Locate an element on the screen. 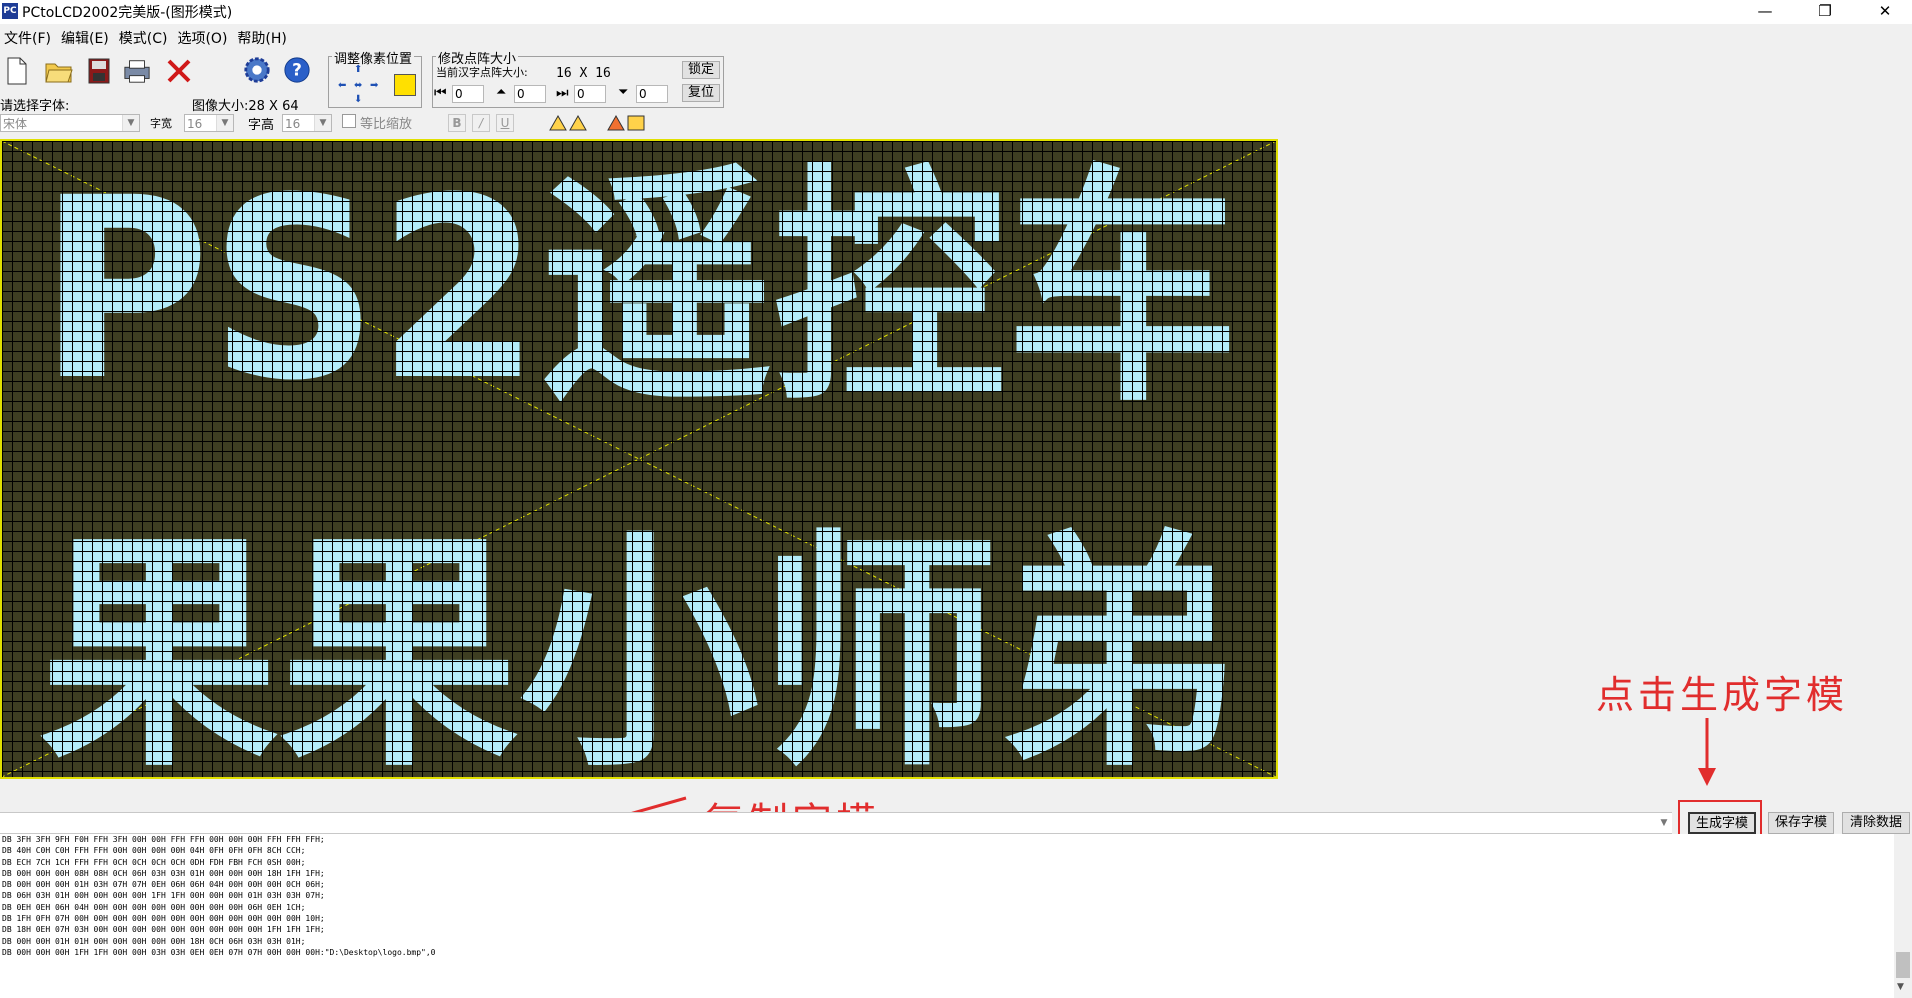 The width and height of the screenshot is (1912, 998). move-center-icon: ⬌ is located at coordinates (358, 85).